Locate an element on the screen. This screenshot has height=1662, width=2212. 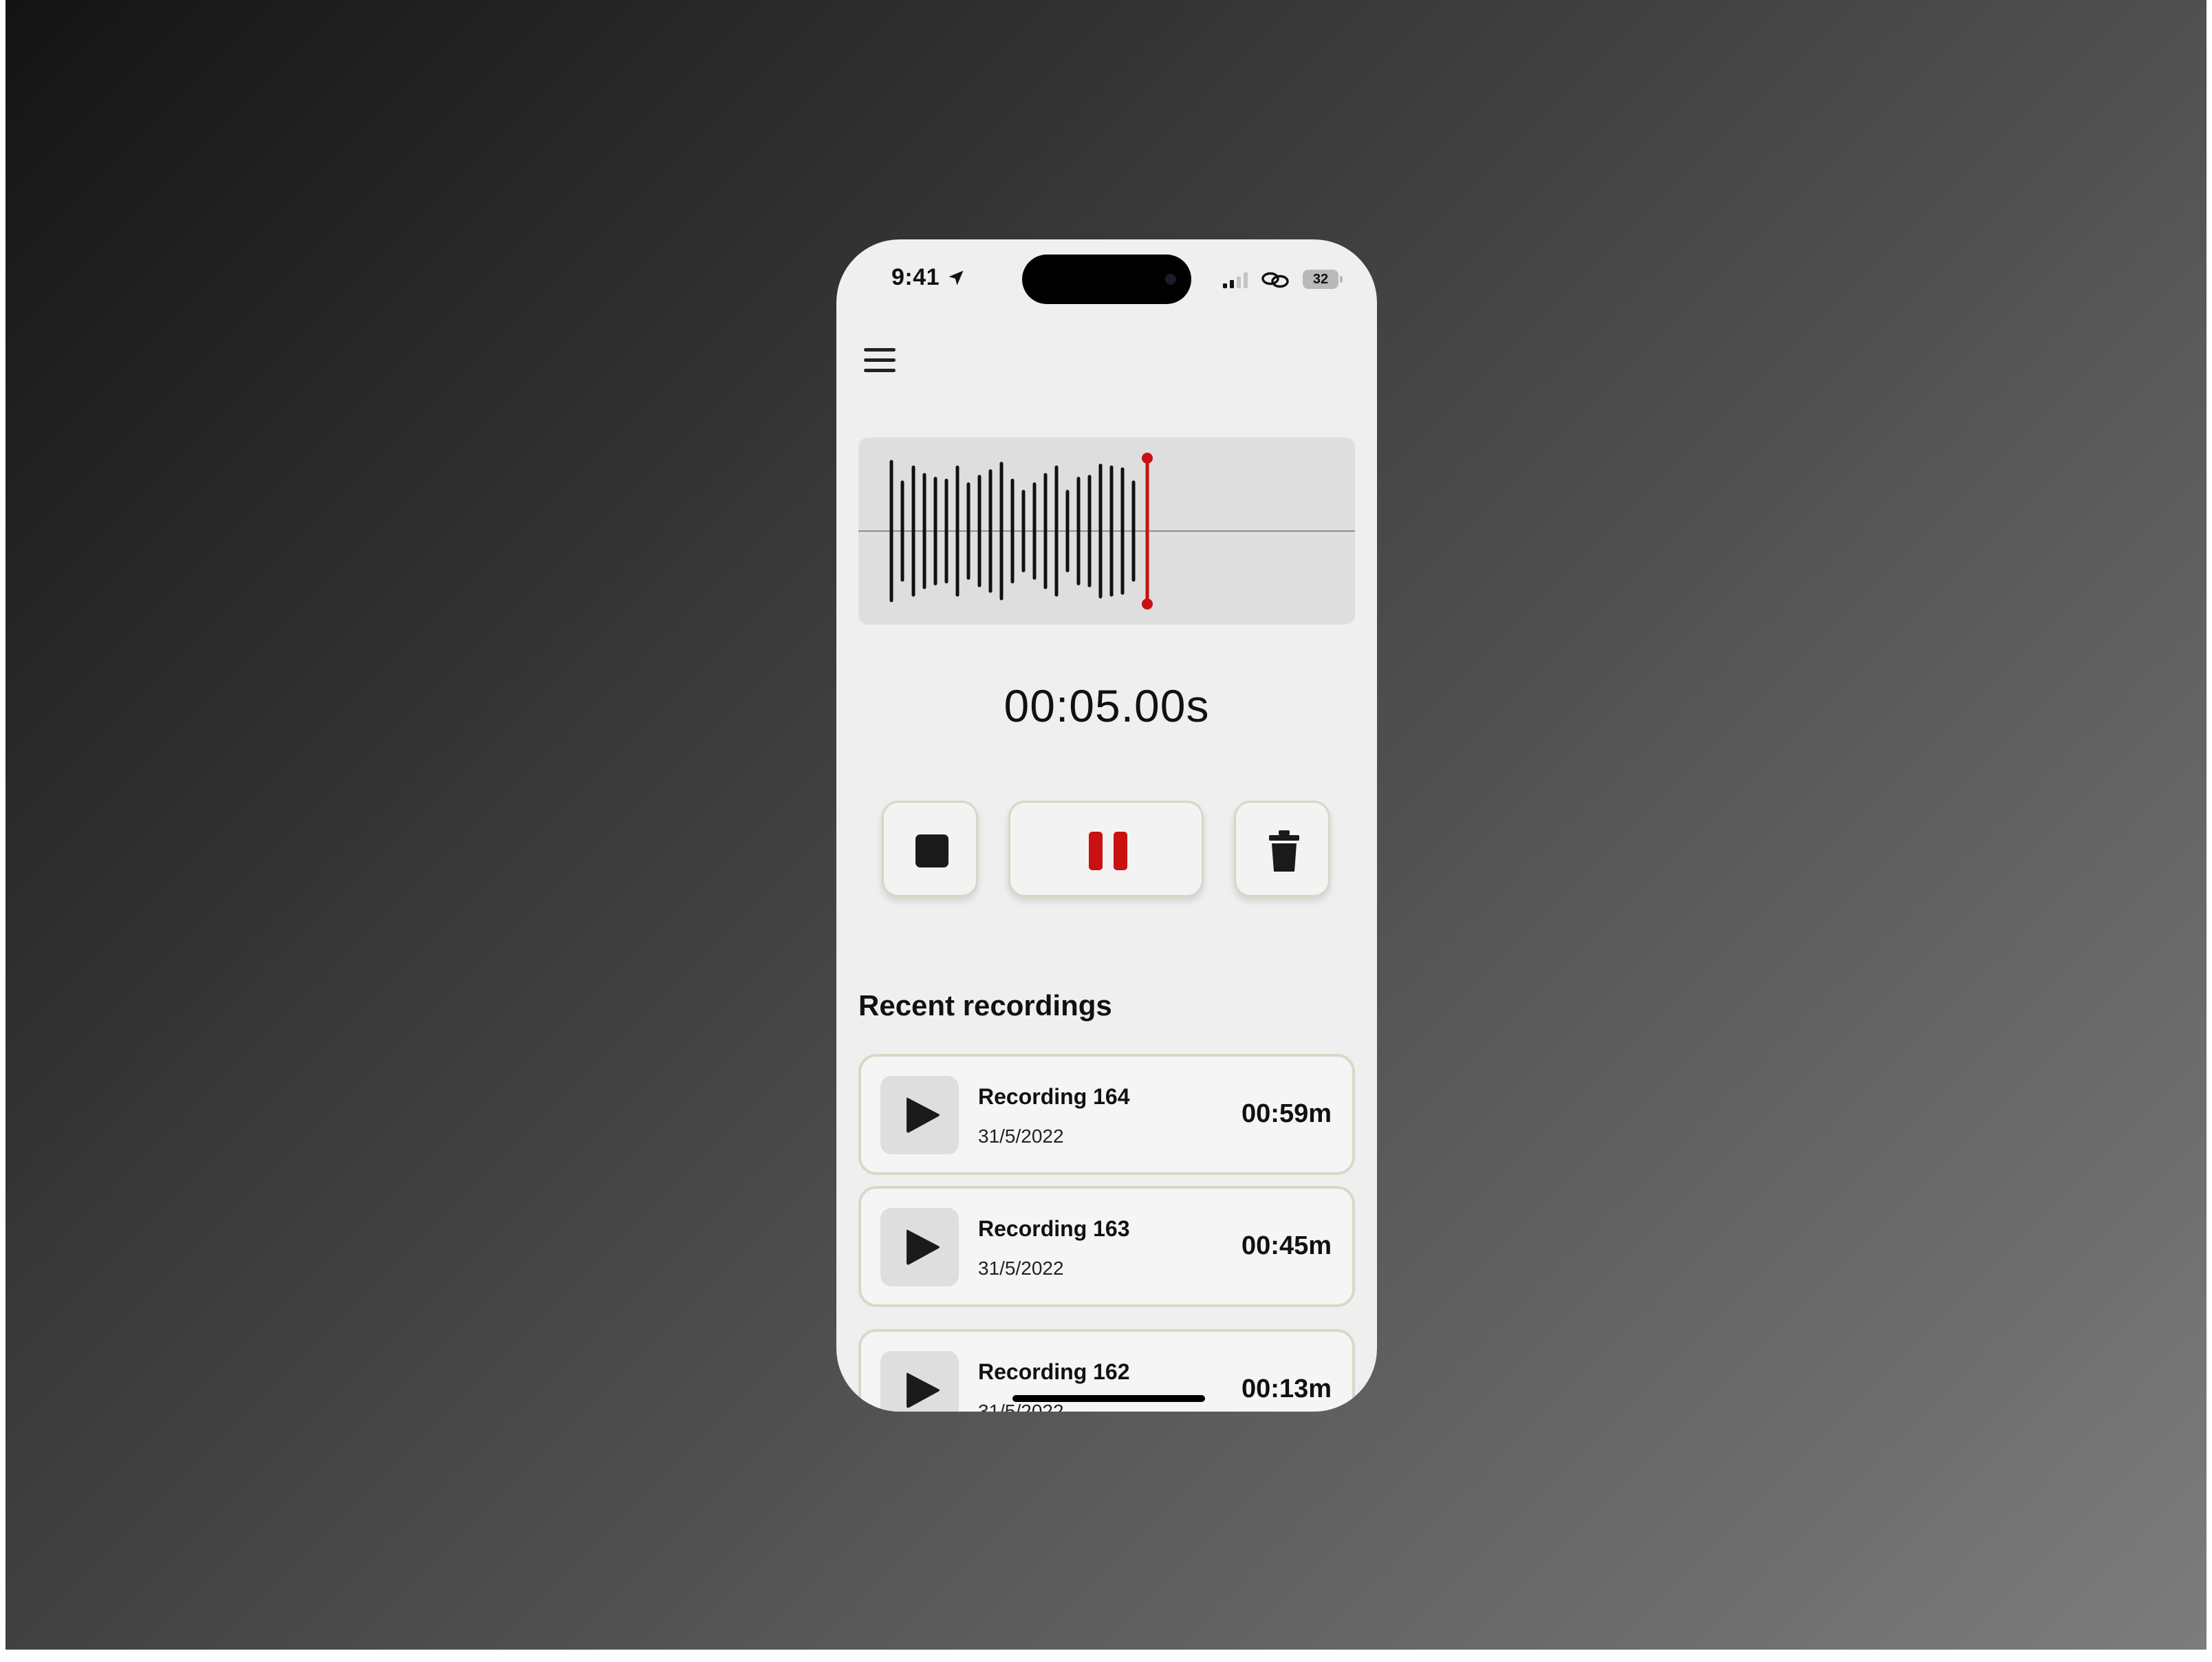
pause-icon is located at coordinates (1108, 851).